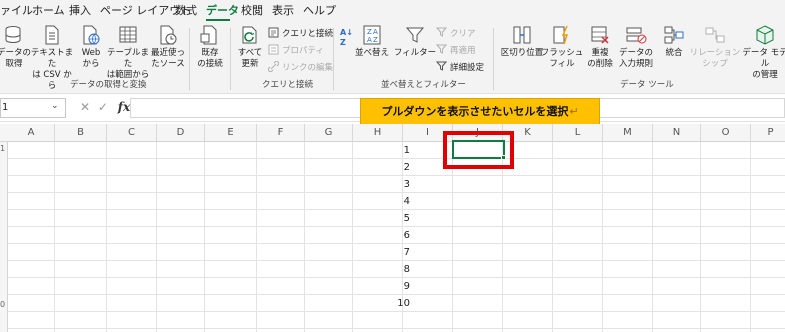  What do you see at coordinates (31, 133) in the screenshot?
I see `column-header-a: A` at bounding box center [31, 133].